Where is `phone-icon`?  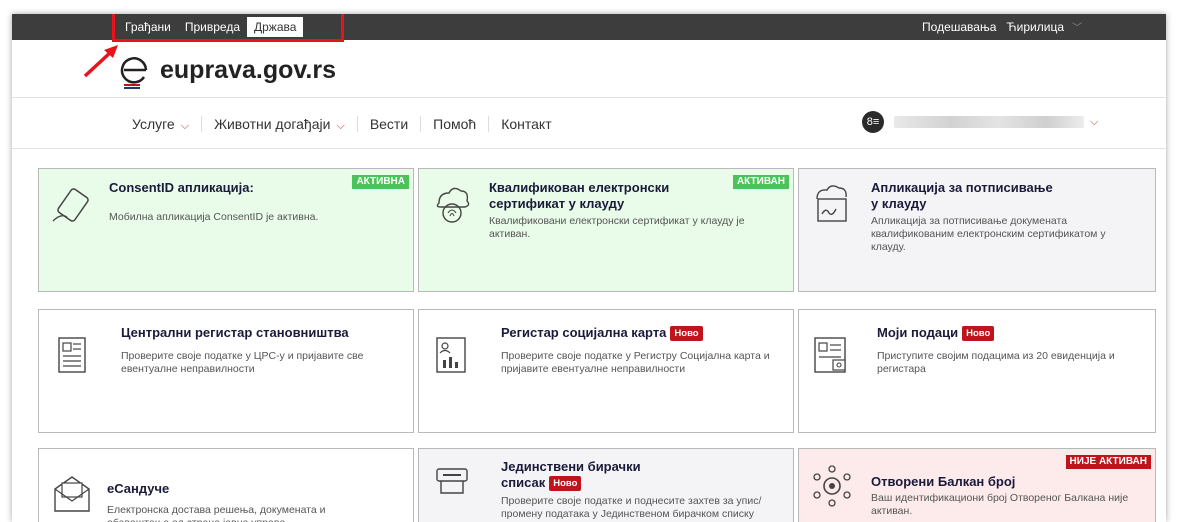 phone-icon is located at coordinates (70, 205).